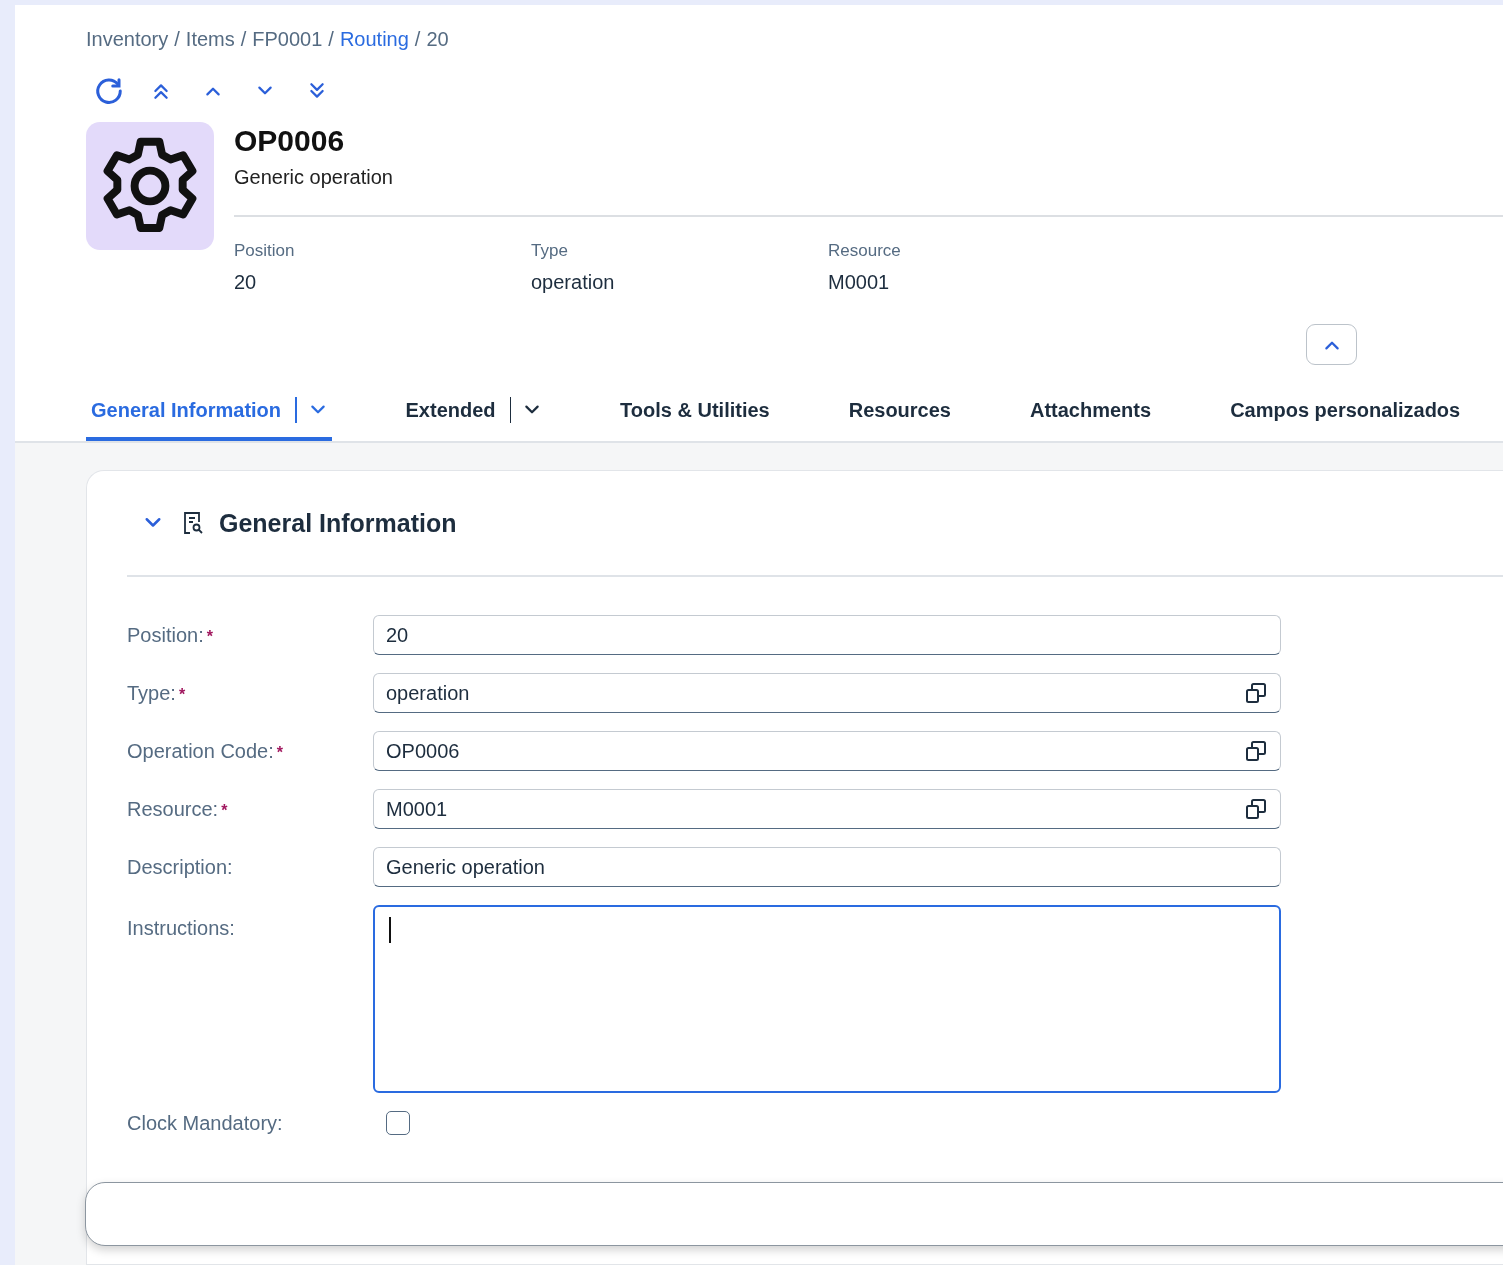 Image resolution: width=1503 pixels, height=1265 pixels. Describe the element at coordinates (200, 751) in the screenshot. I see `field-label: Operation Code:` at that location.